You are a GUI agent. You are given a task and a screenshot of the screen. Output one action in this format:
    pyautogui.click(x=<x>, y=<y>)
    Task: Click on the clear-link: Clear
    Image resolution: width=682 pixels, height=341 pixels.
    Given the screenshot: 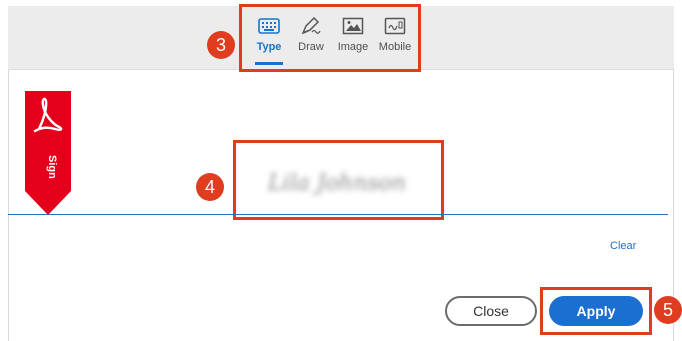 What is the action you would take?
    pyautogui.click(x=623, y=246)
    